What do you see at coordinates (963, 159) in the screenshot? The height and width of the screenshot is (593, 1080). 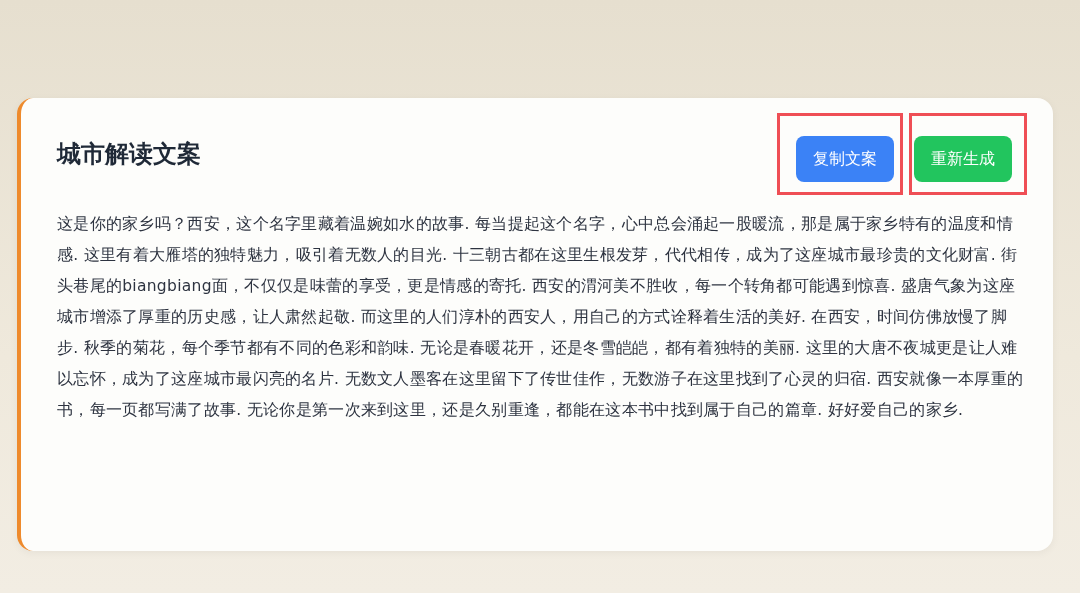 I see `regenerate-button: 重新生成` at bounding box center [963, 159].